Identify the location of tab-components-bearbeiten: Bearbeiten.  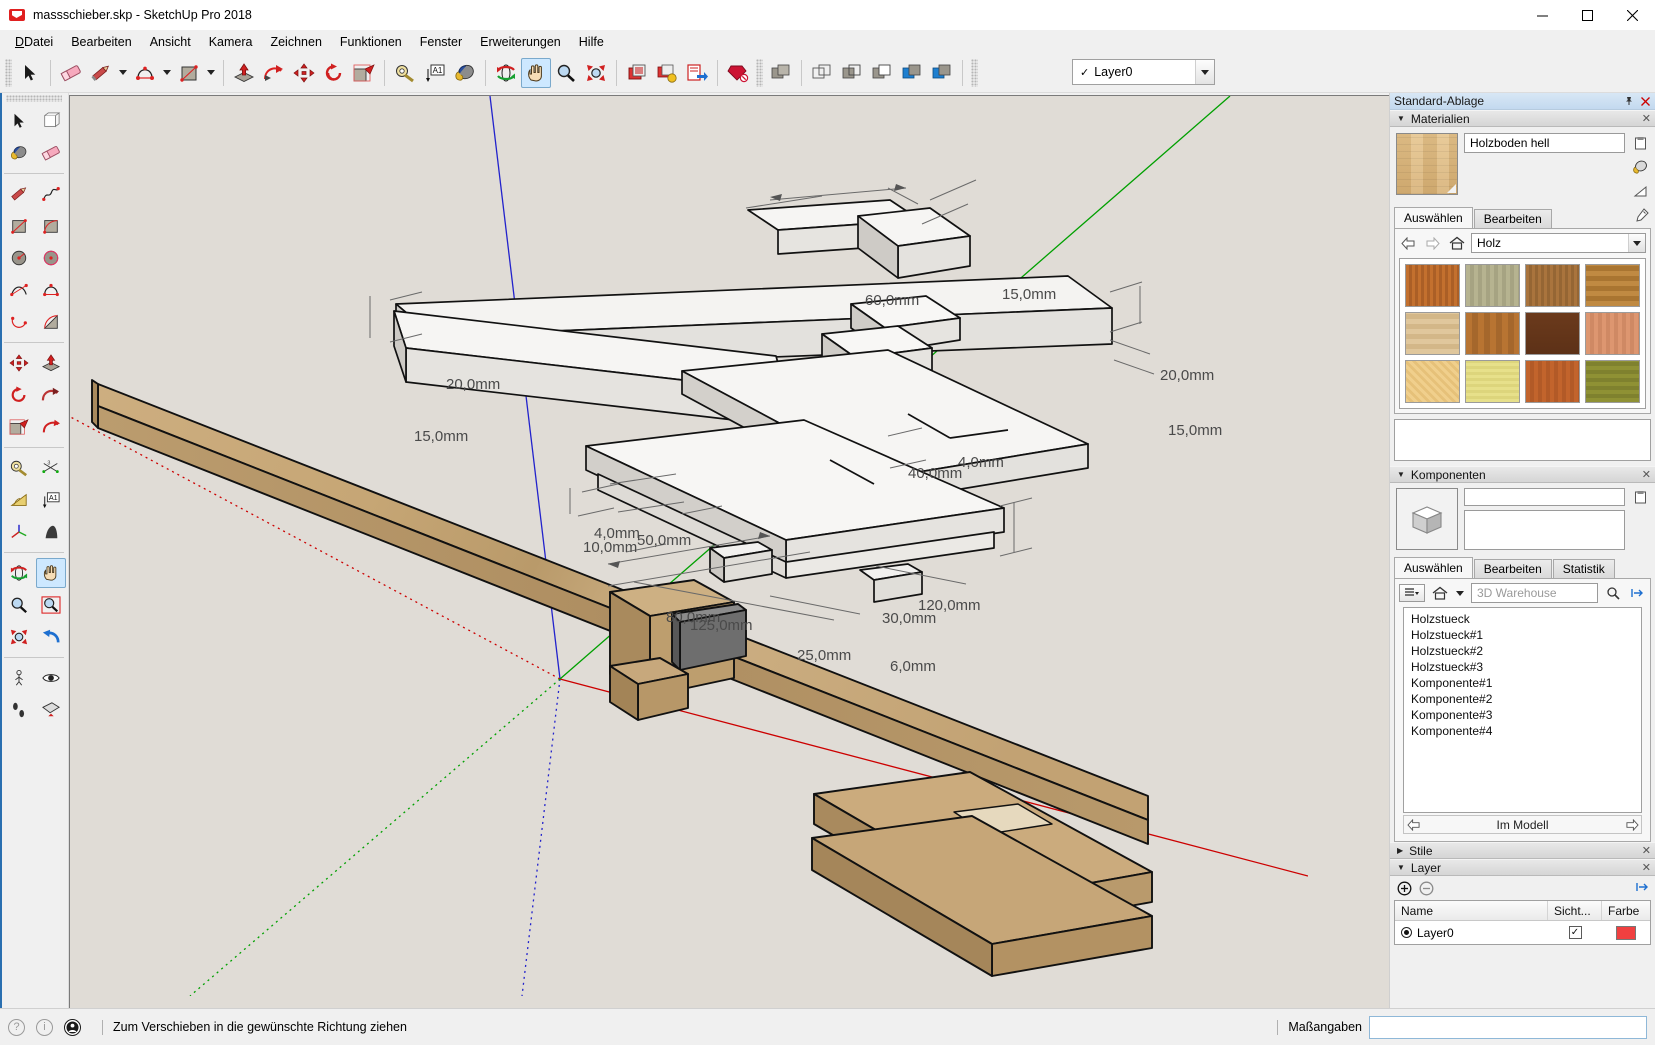
(1512, 568).